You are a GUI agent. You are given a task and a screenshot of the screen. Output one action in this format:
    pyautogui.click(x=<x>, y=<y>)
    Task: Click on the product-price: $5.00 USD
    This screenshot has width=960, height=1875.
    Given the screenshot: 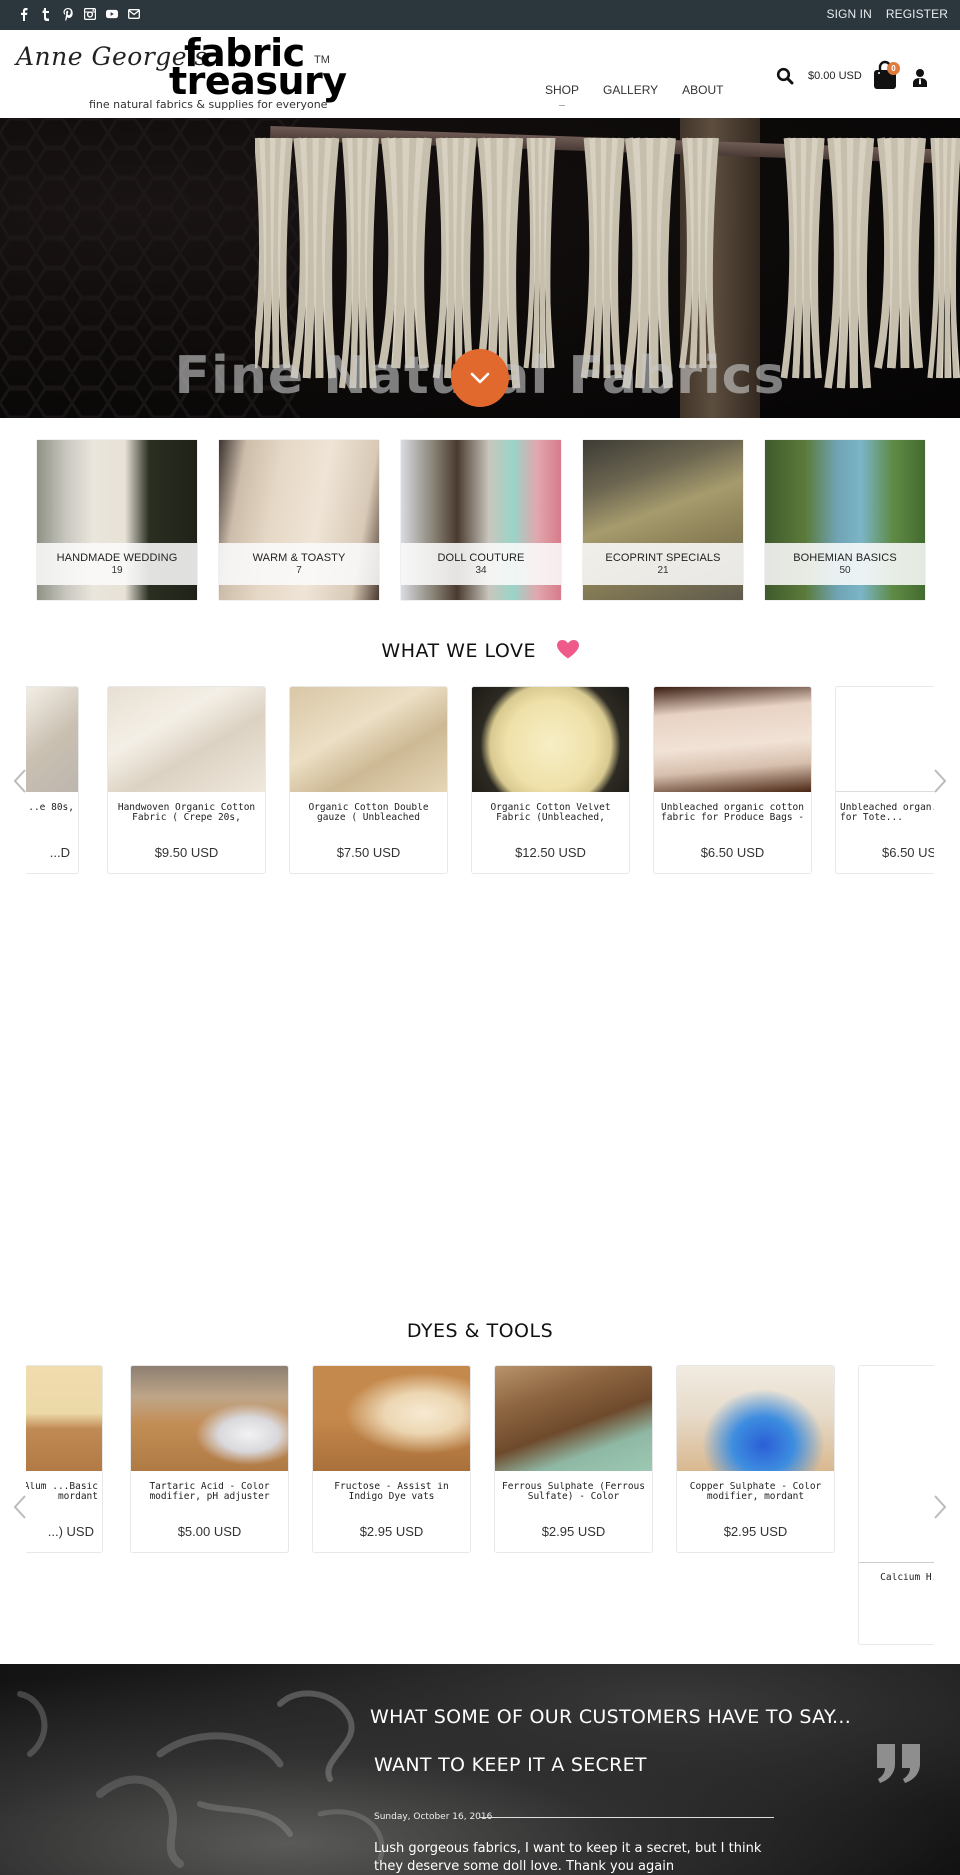 What is the action you would take?
    pyautogui.click(x=209, y=1531)
    